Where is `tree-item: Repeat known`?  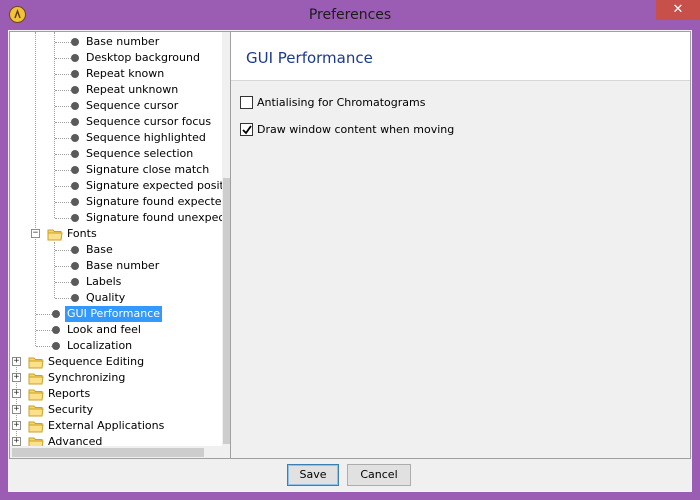
tree-item: Repeat known is located at coordinates (116, 74).